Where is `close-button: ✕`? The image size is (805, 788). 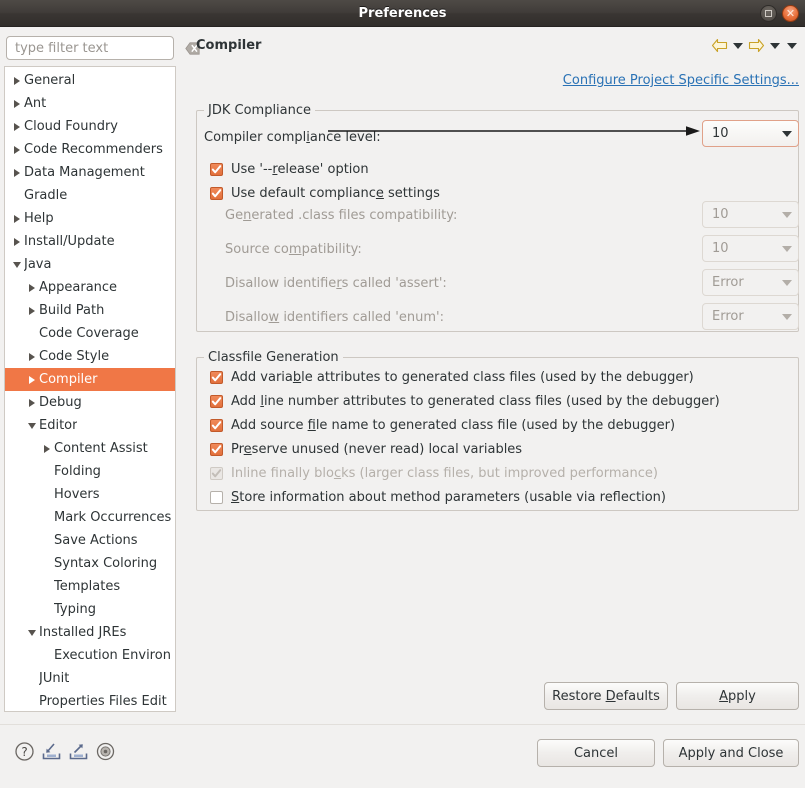 close-button: ✕ is located at coordinates (790, 13).